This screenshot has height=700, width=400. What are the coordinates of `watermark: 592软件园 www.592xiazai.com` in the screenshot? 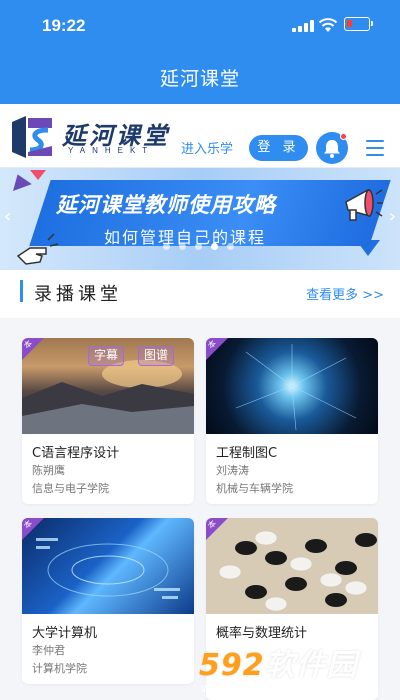 It's located at (297, 669).